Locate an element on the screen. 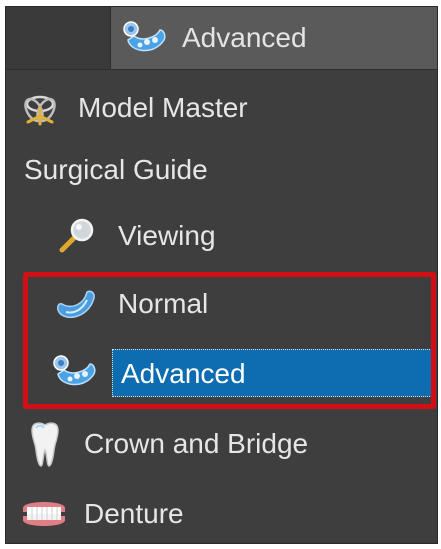  tree-item-denture: Denture is located at coordinates (102, 514).